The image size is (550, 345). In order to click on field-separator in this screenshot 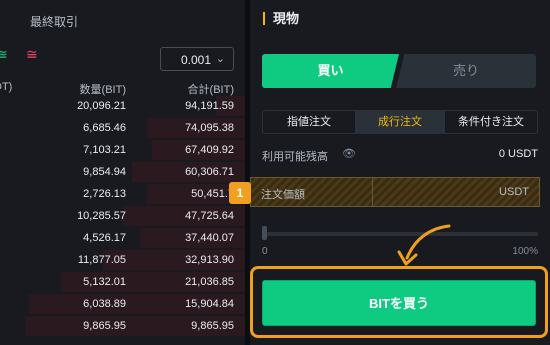, I will do `click(372, 192)`.